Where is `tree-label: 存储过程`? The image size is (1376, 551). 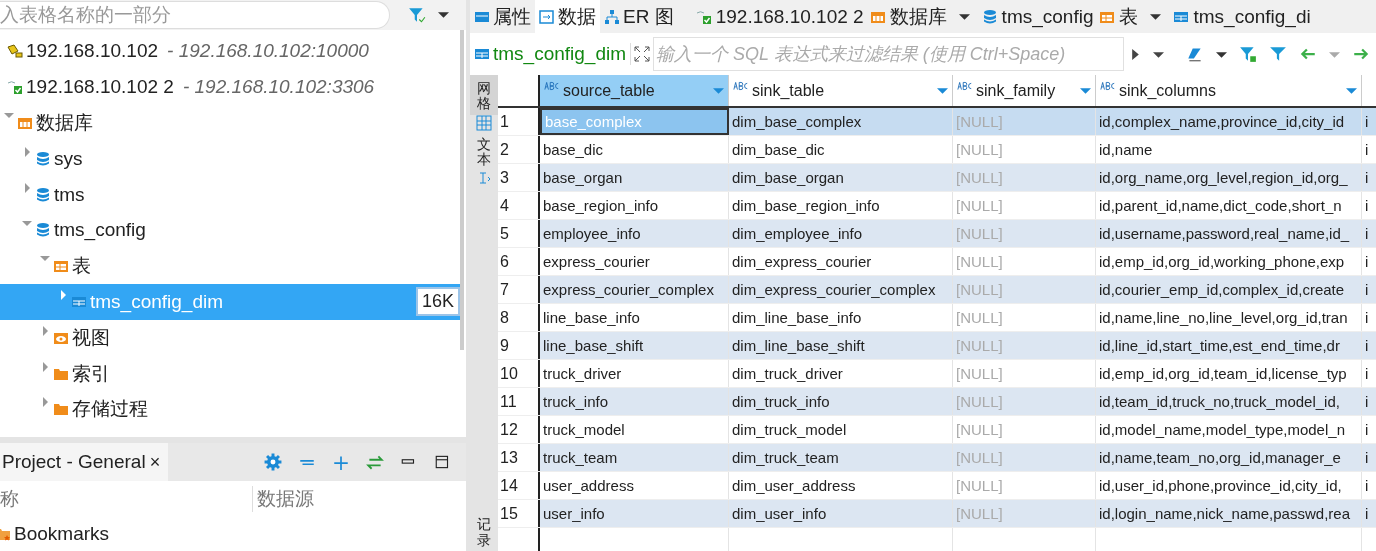
tree-label: 存储过程 is located at coordinates (110, 409).